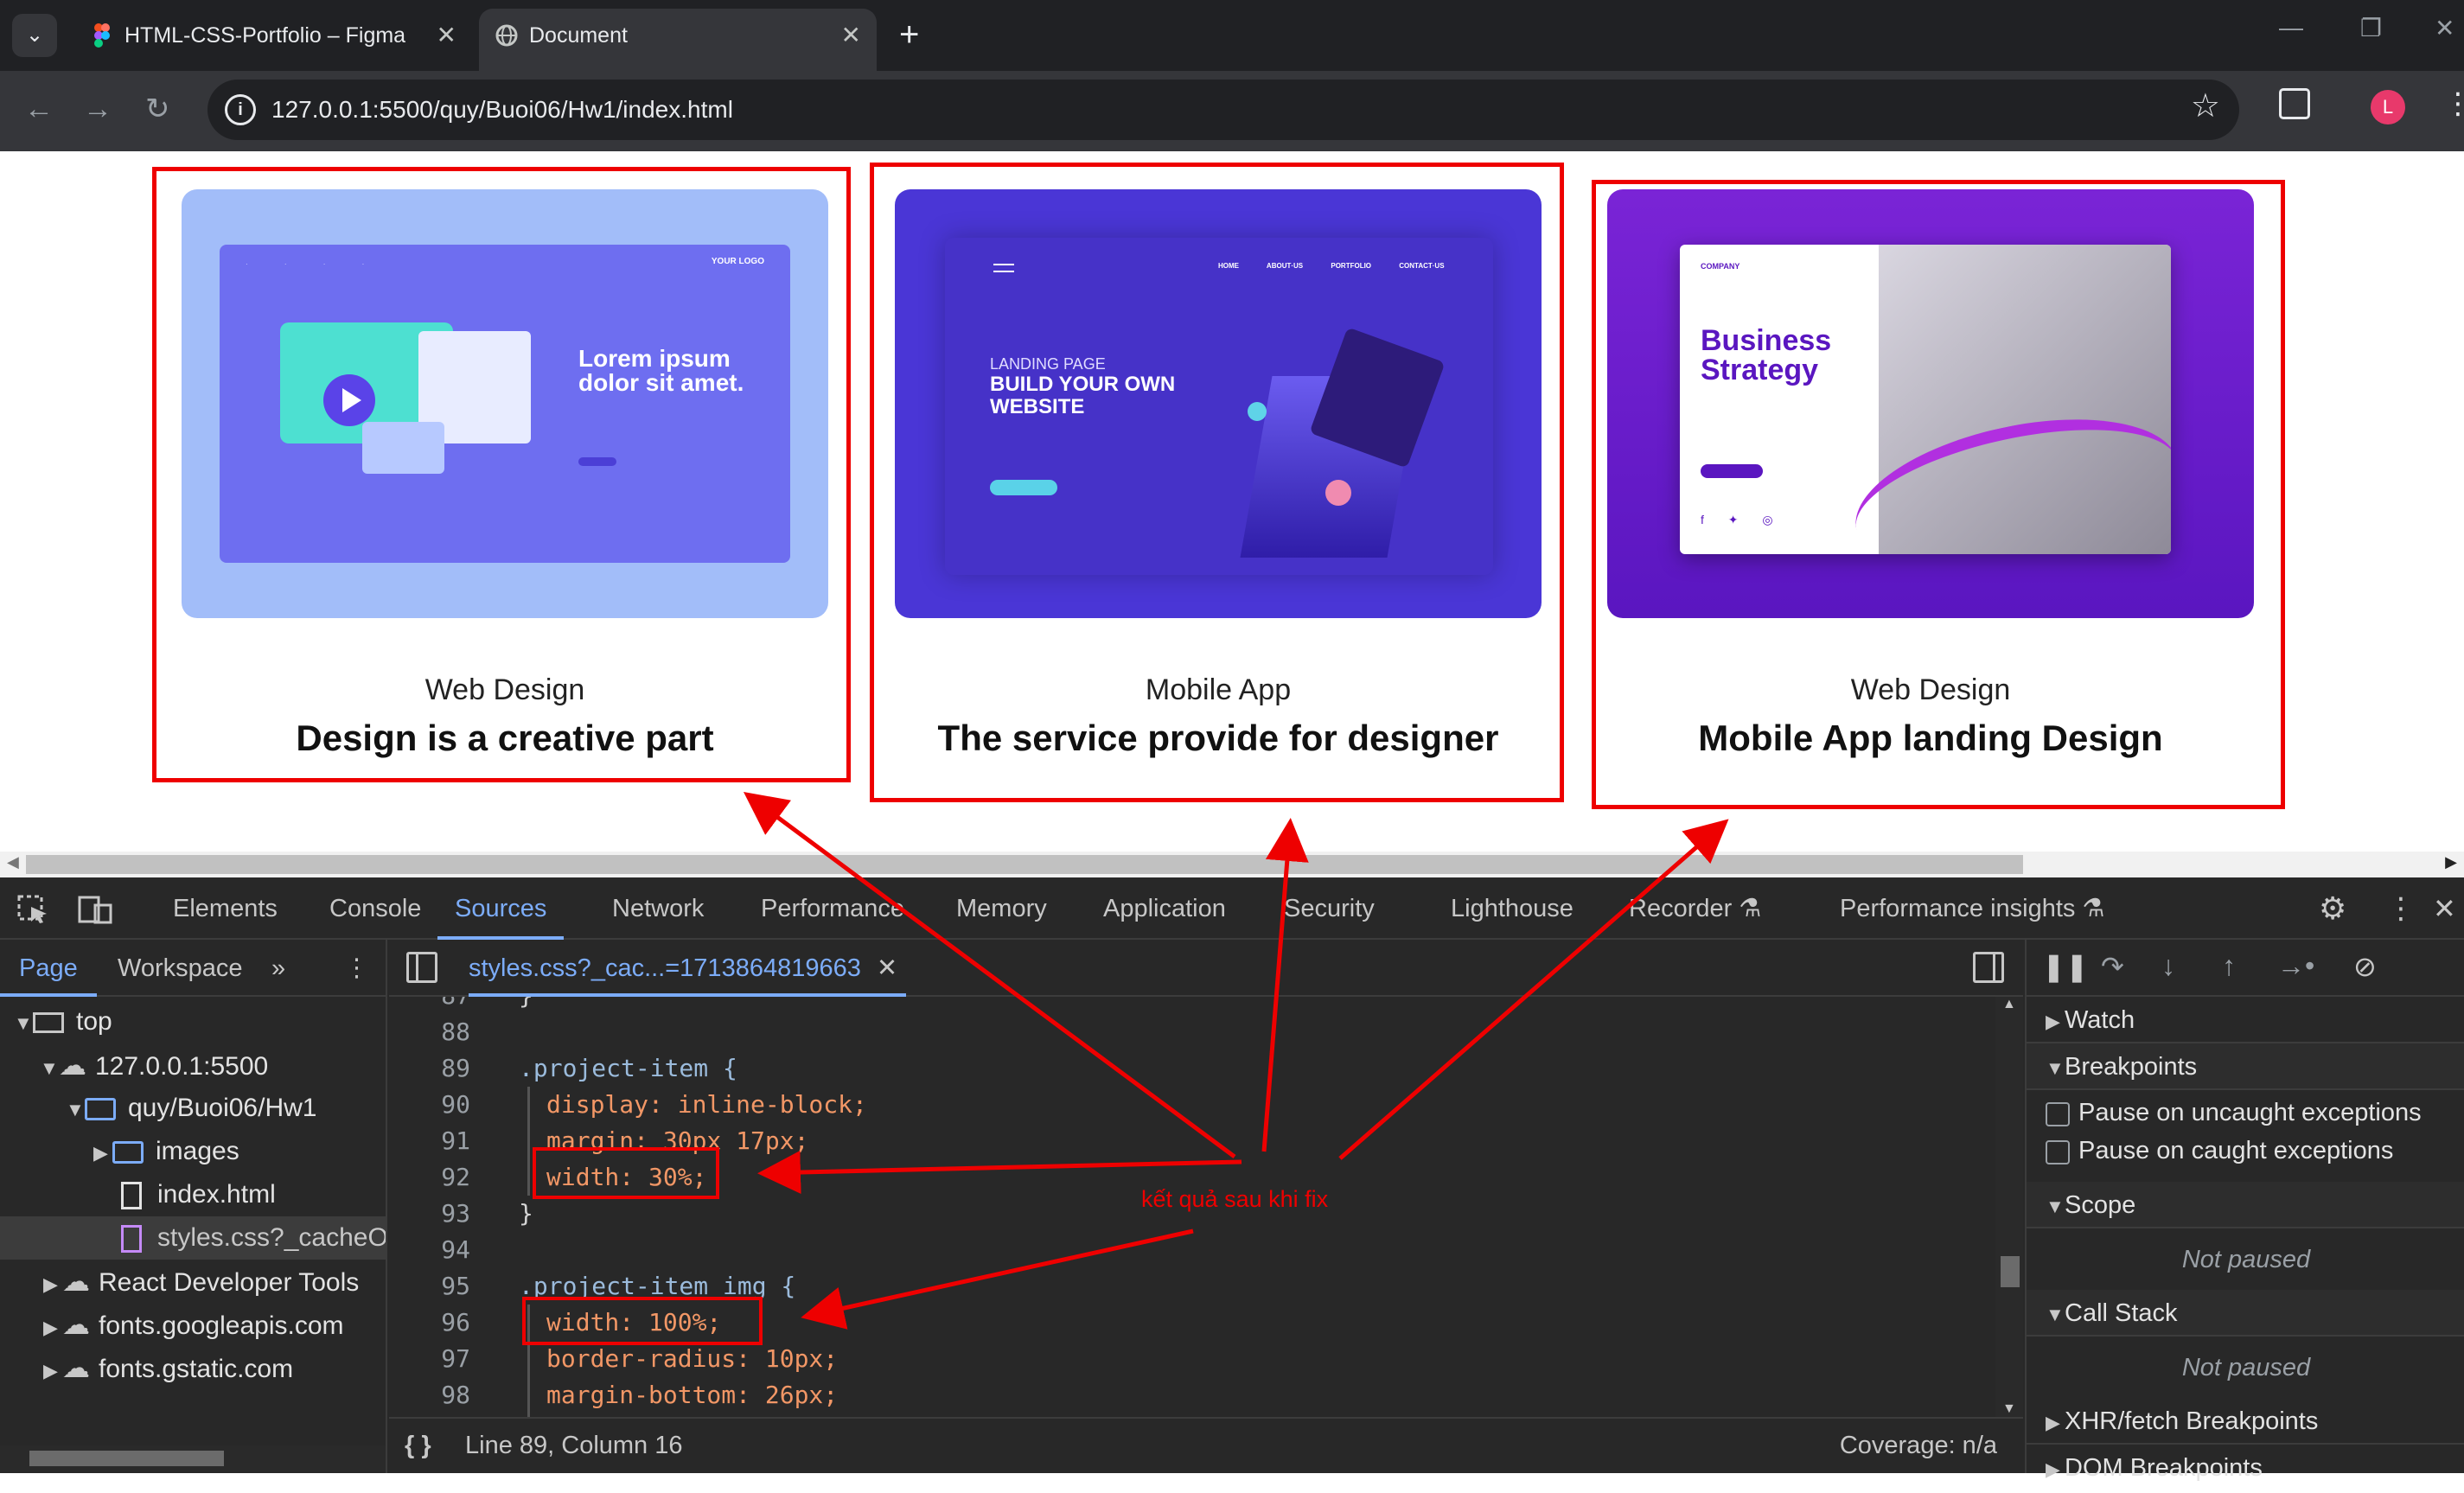 The width and height of the screenshot is (2464, 1493). I want to click on browser-menu-icon: ⋮, so click(2453, 103).